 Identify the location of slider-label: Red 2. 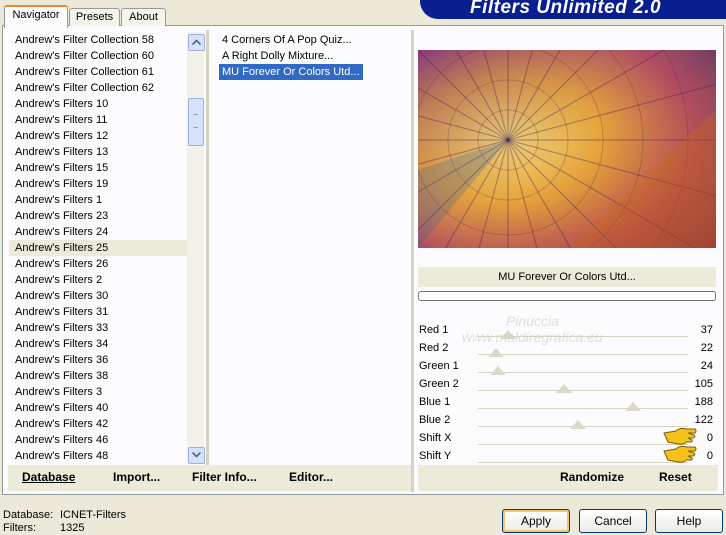
(434, 348).